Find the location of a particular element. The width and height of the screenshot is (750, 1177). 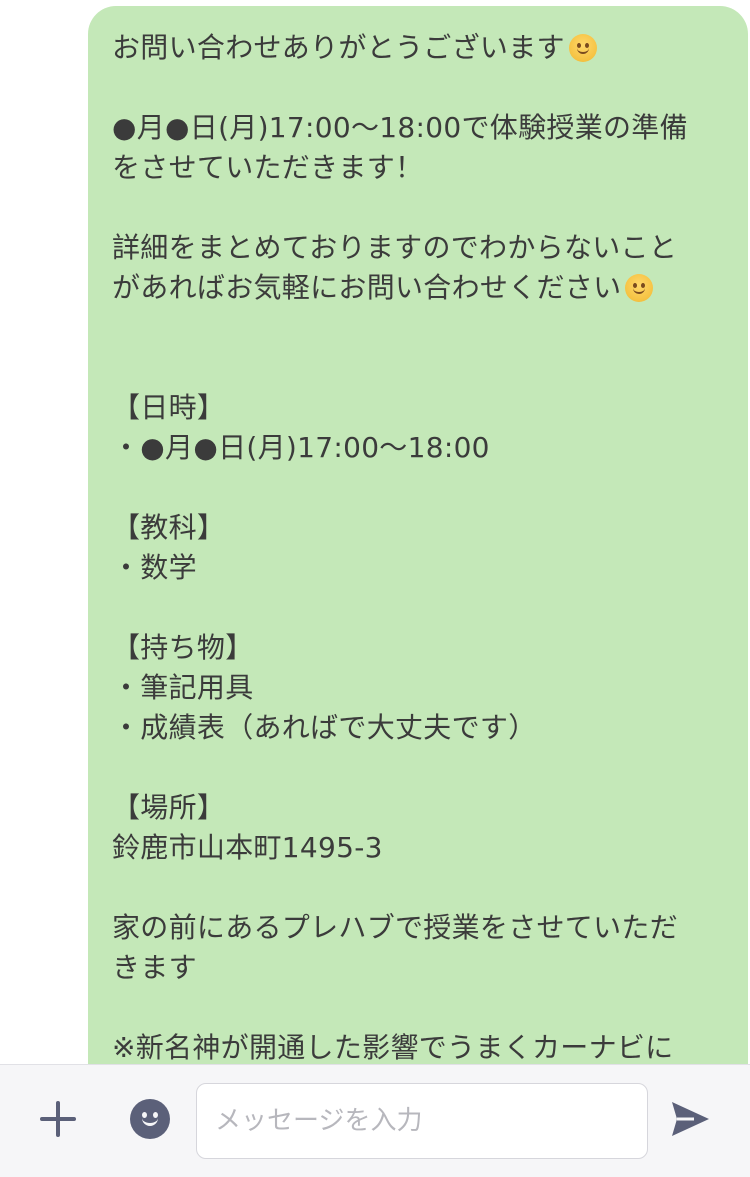

send-icon is located at coordinates (690, 1119).